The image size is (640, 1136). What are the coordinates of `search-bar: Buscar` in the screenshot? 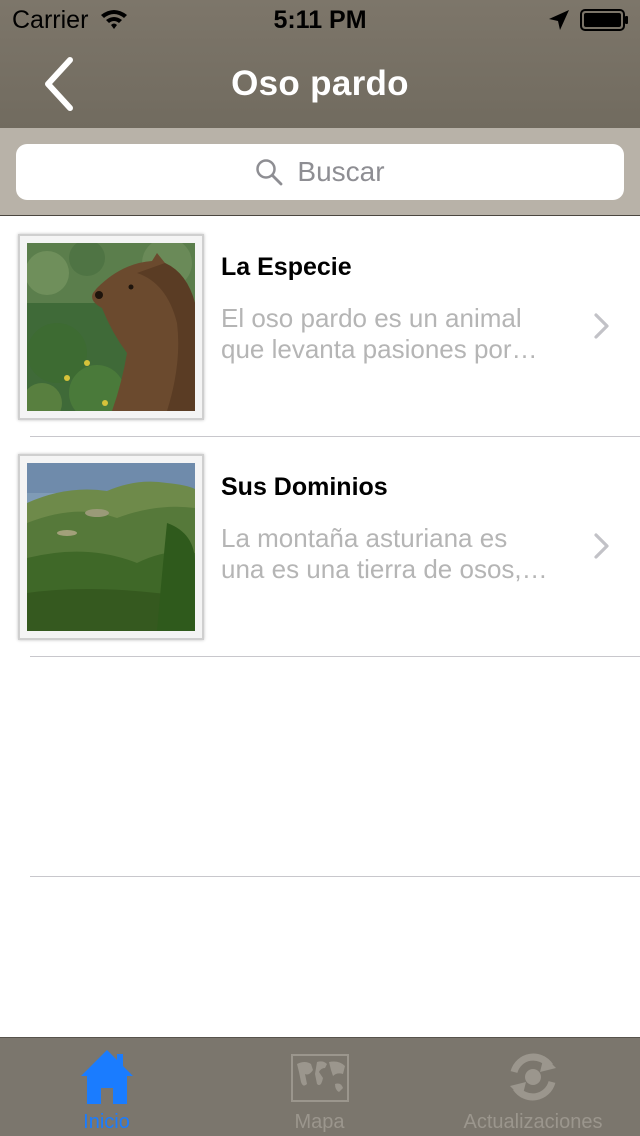 It's located at (320, 172).